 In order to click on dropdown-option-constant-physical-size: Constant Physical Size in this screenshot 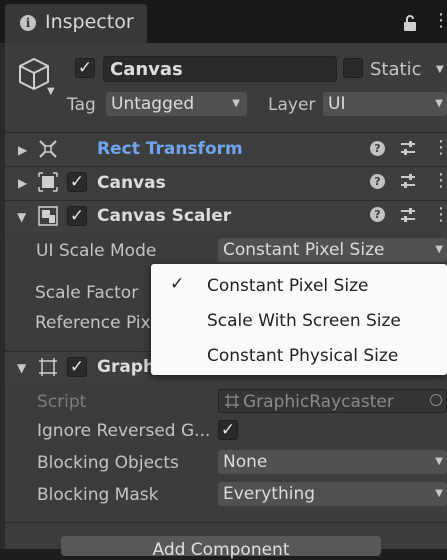, I will do `click(299, 355)`.